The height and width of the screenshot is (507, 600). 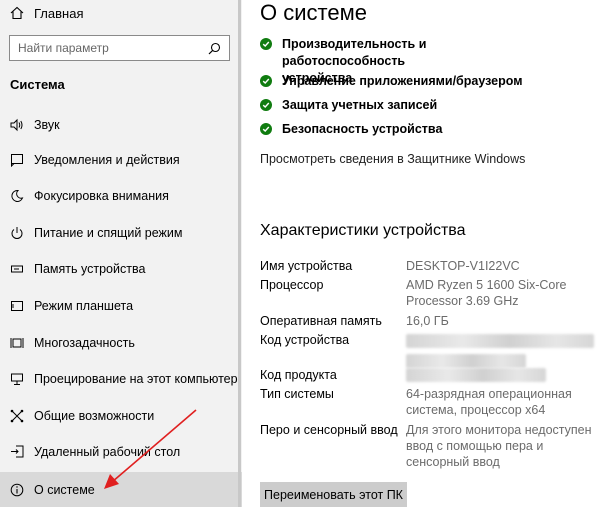 What do you see at coordinates (64, 489) in the screenshot?
I see `sidebar-item-label: О системе` at bounding box center [64, 489].